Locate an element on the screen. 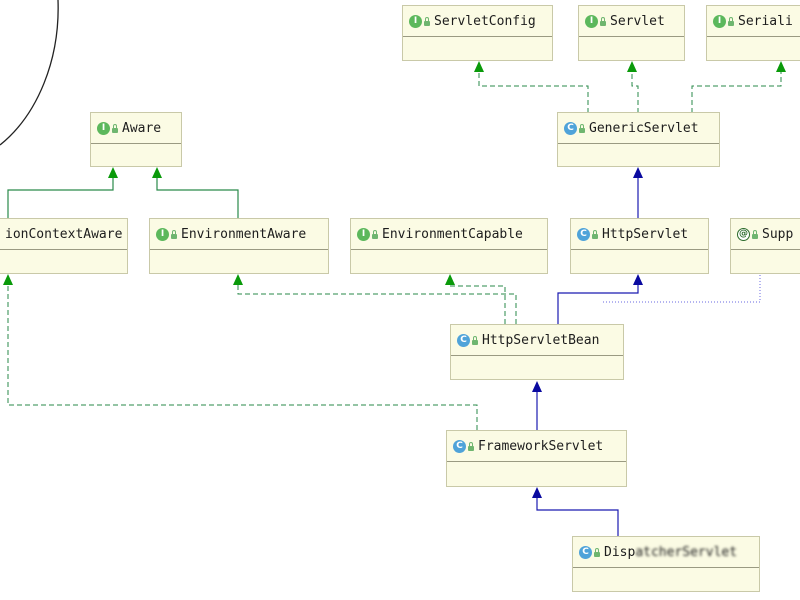 This screenshot has height=600, width=800. edge-environmentaware-aware is located at coordinates (197, 197).